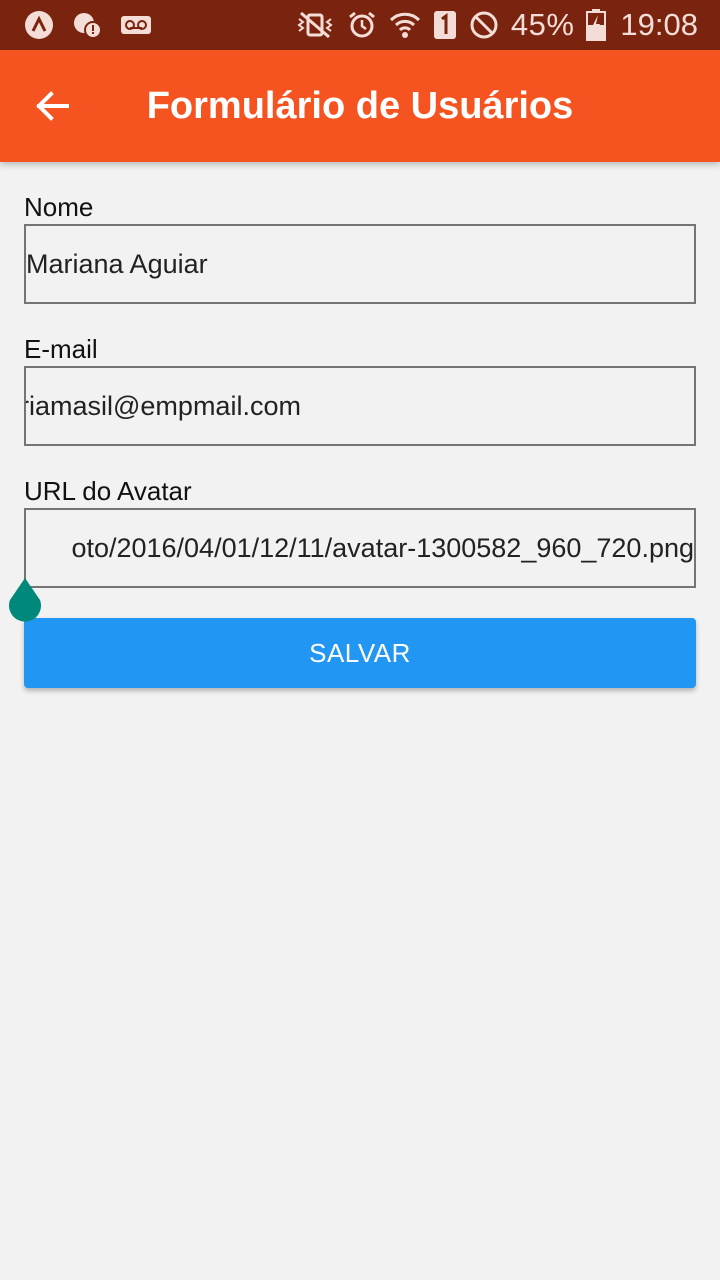 This screenshot has height=1280, width=720. I want to click on status-bar-right: 45% 19:08, so click(490, 25).